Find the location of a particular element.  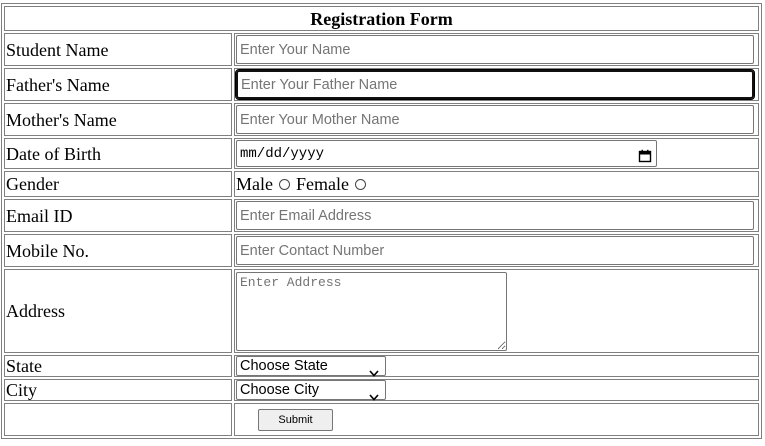

mother-name-input is located at coordinates (495, 119).